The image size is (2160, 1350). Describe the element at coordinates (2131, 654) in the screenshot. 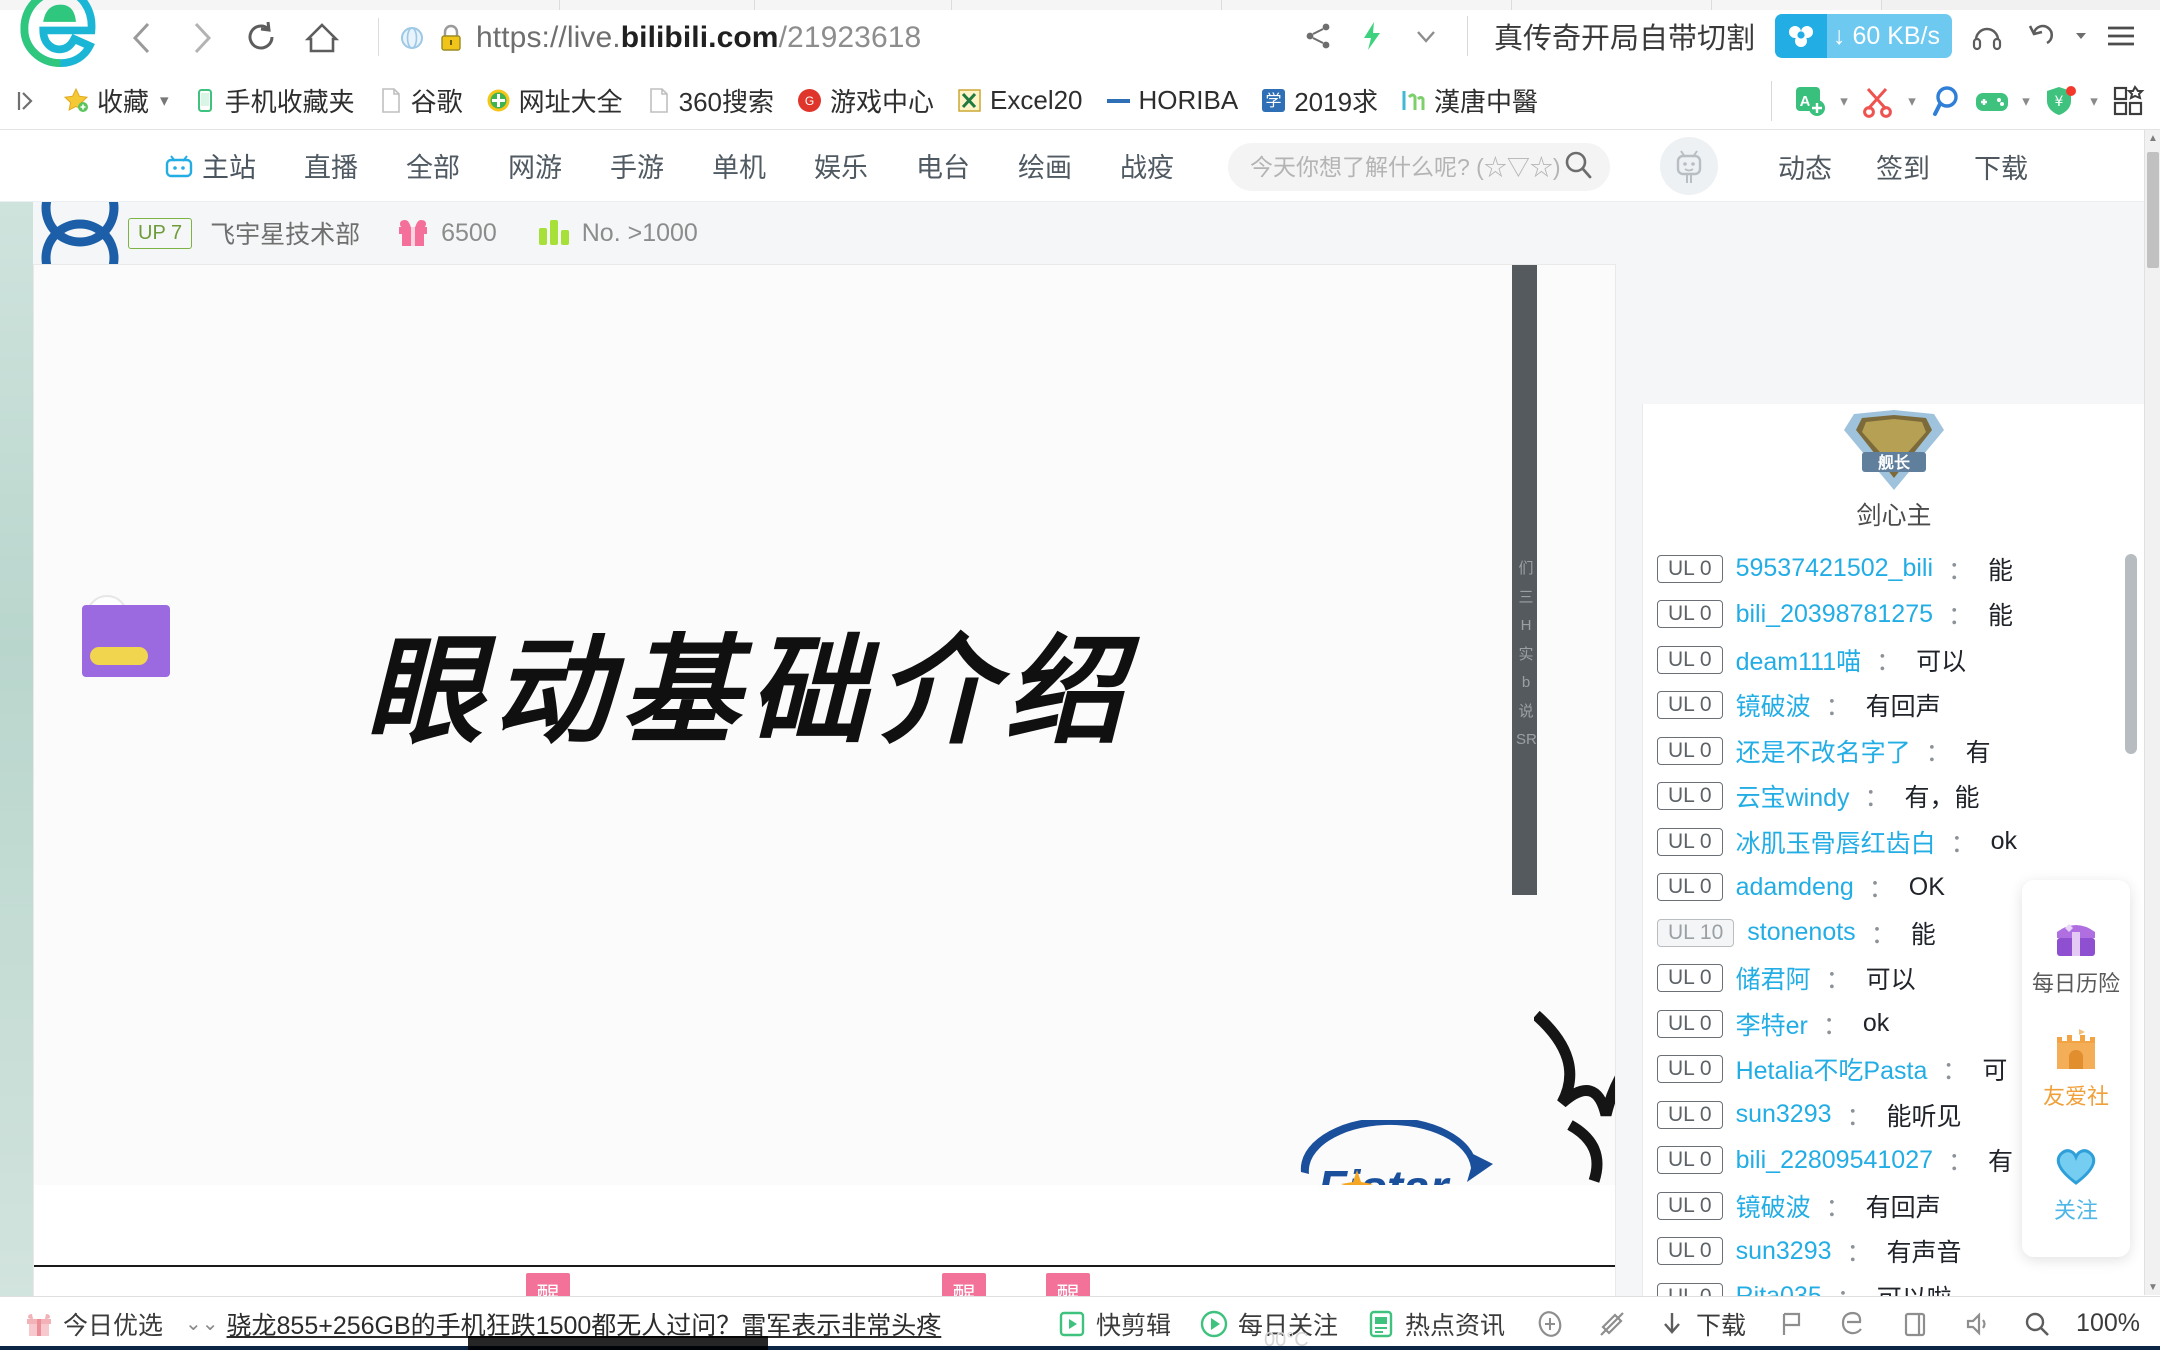

I see `chat-scrollbar-thumb` at that location.